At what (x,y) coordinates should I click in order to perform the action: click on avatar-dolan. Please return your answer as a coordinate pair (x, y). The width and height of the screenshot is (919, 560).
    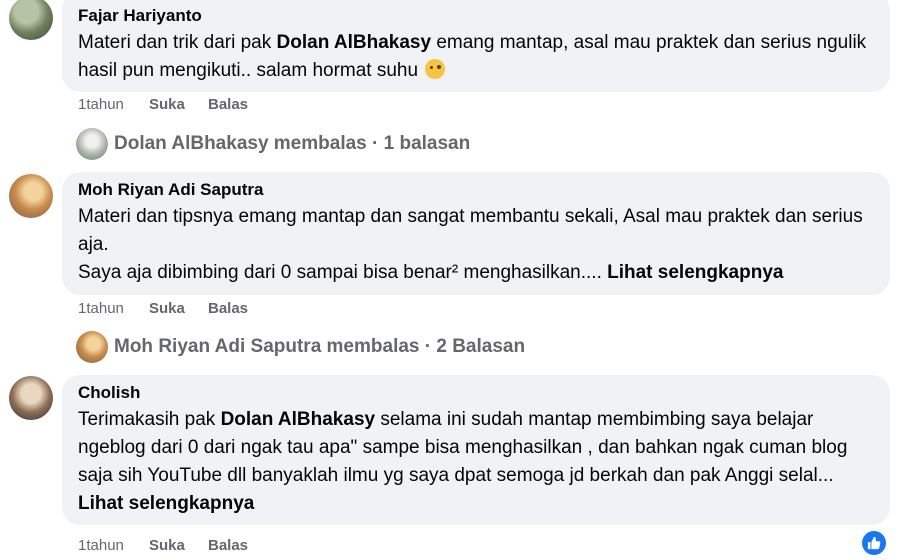
    Looking at the image, I should click on (92, 144).